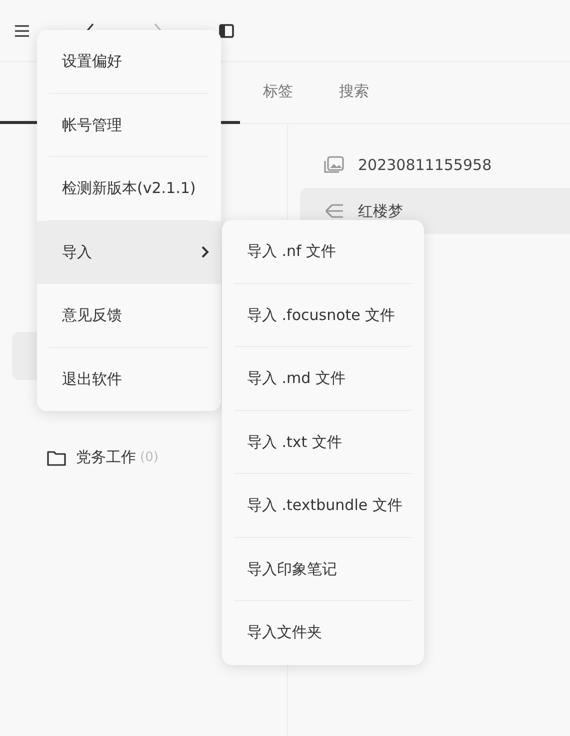  I want to click on menu-icon, so click(22, 30).